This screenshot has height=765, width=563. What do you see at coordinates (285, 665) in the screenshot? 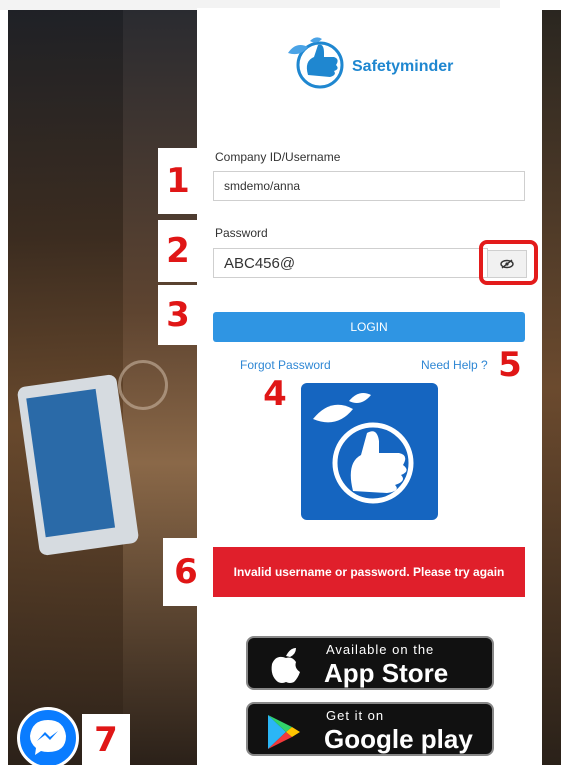
I see `apple-icon` at bounding box center [285, 665].